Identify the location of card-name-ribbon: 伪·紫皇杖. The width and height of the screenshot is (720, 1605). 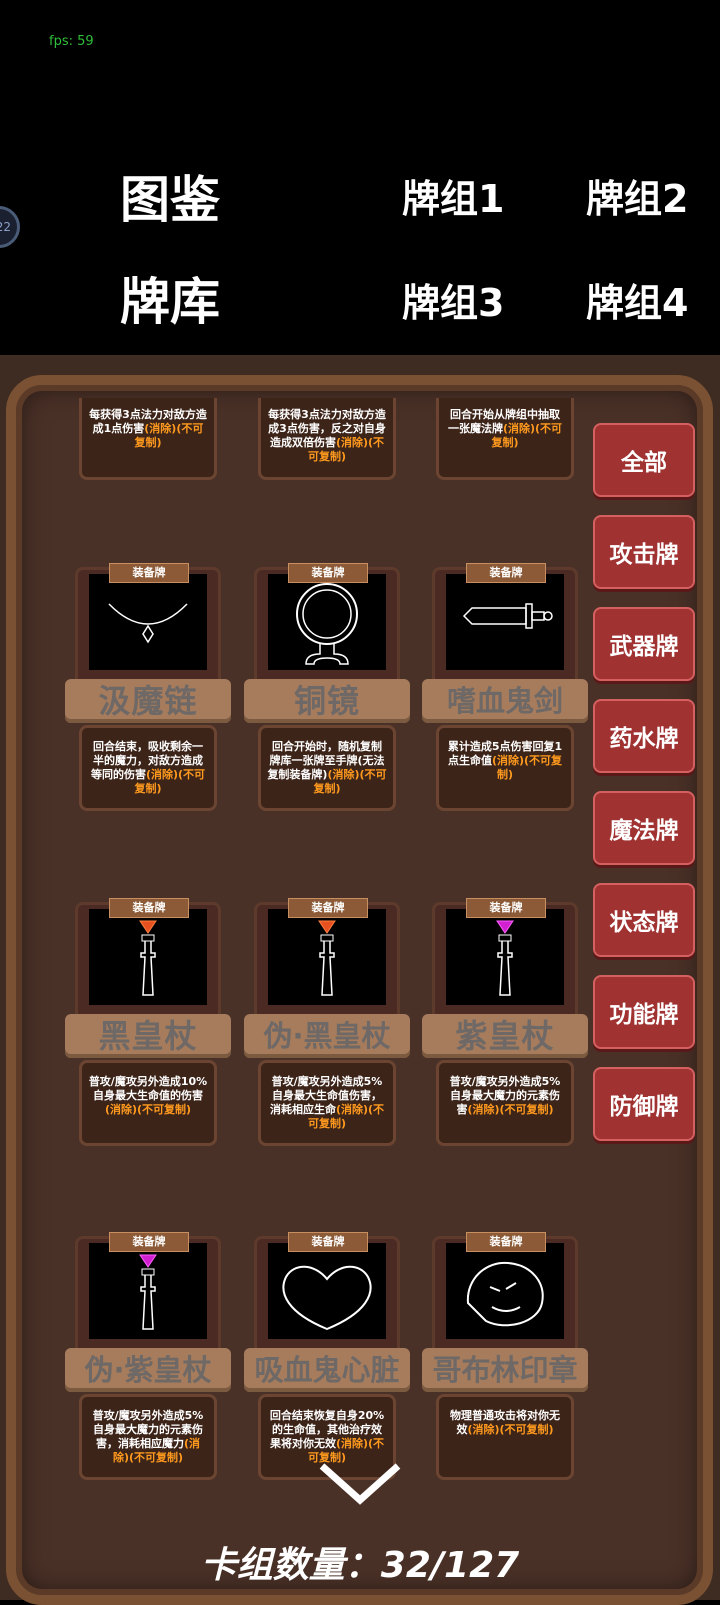
(148, 1370).